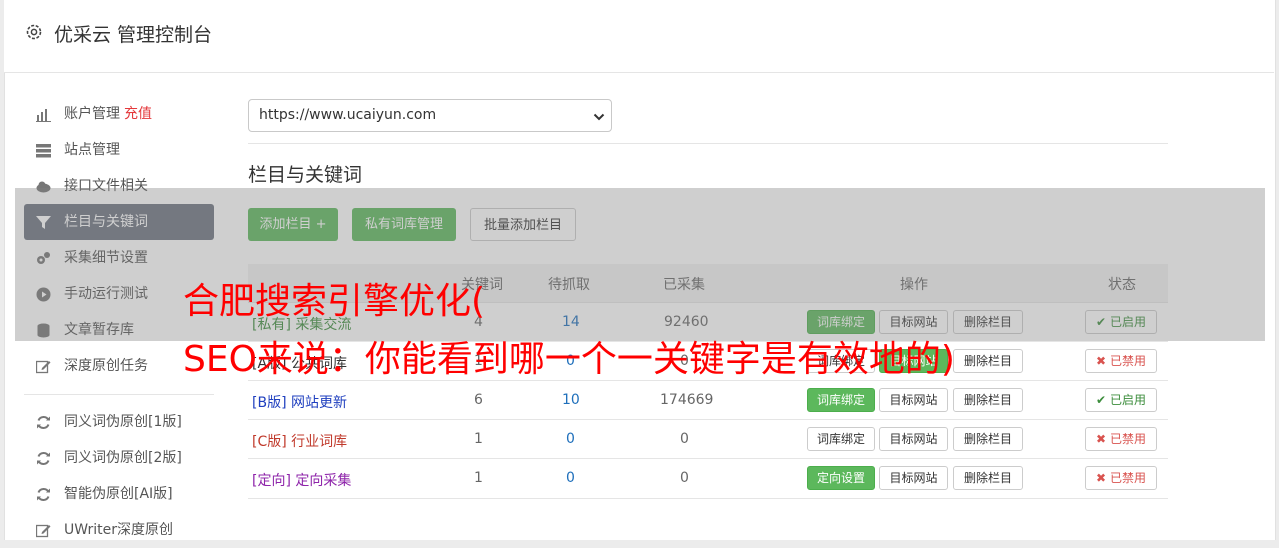 Image resolution: width=1279 pixels, height=548 pixels. I want to click on sidebar-item-synonym-v2: 同义词伪原创[2版], so click(119, 458).